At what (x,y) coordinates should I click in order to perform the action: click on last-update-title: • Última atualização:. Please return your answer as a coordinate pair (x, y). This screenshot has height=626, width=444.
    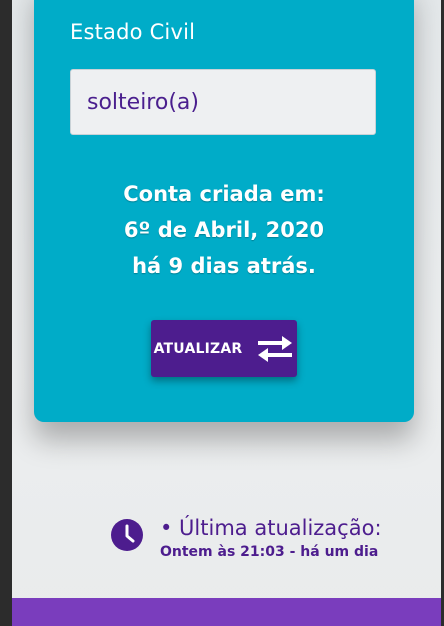
    Looking at the image, I should click on (271, 528).